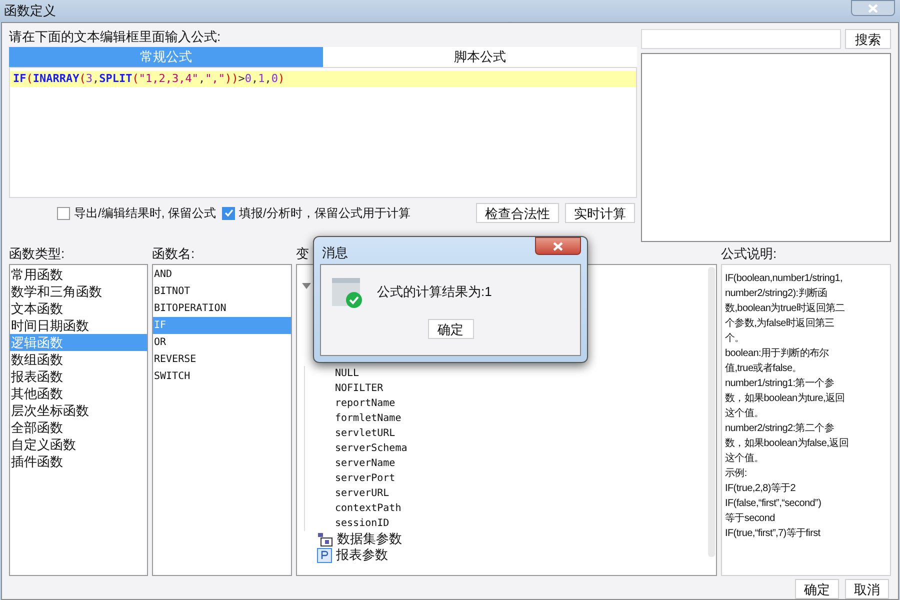 The width and height of the screenshot is (900, 600). What do you see at coordinates (347, 292) in the screenshot?
I see `success-icon` at bounding box center [347, 292].